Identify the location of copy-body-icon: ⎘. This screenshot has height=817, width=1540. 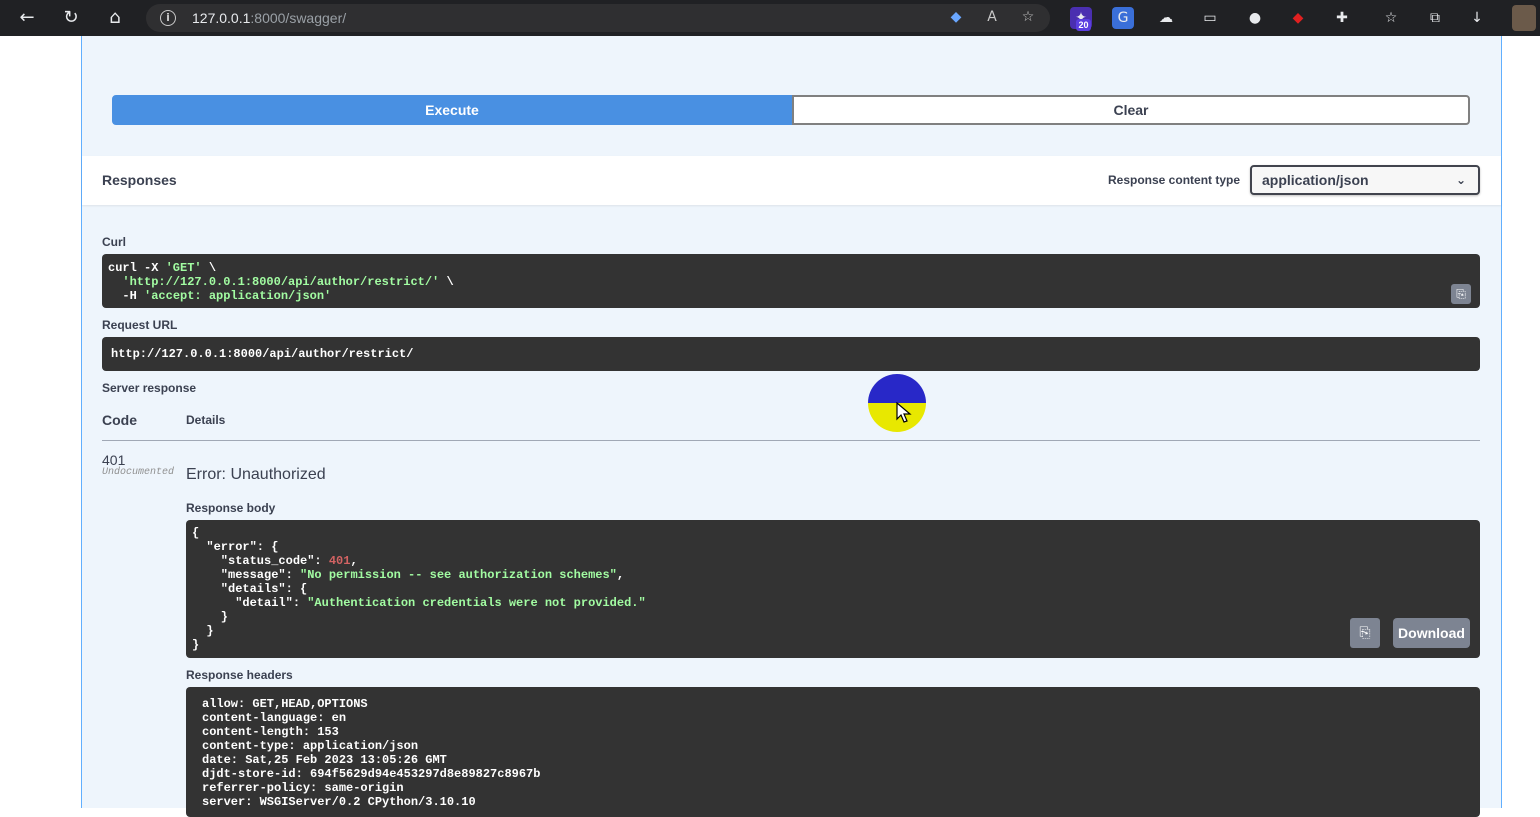
(1365, 633).